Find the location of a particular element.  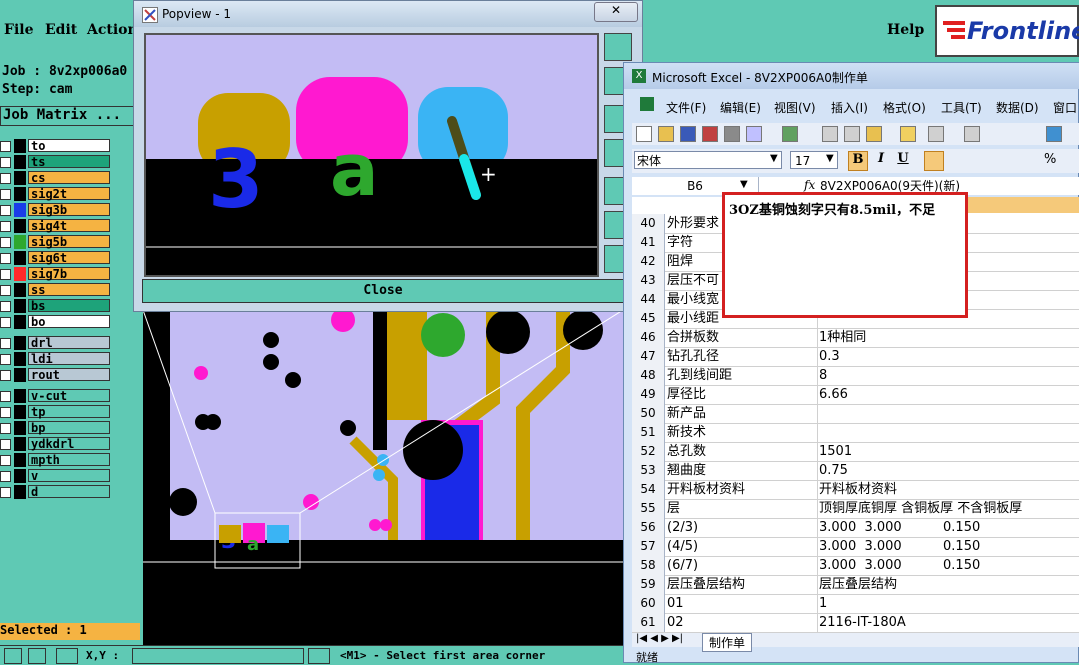

cell-a: 厚径比 is located at coordinates (741, 394).